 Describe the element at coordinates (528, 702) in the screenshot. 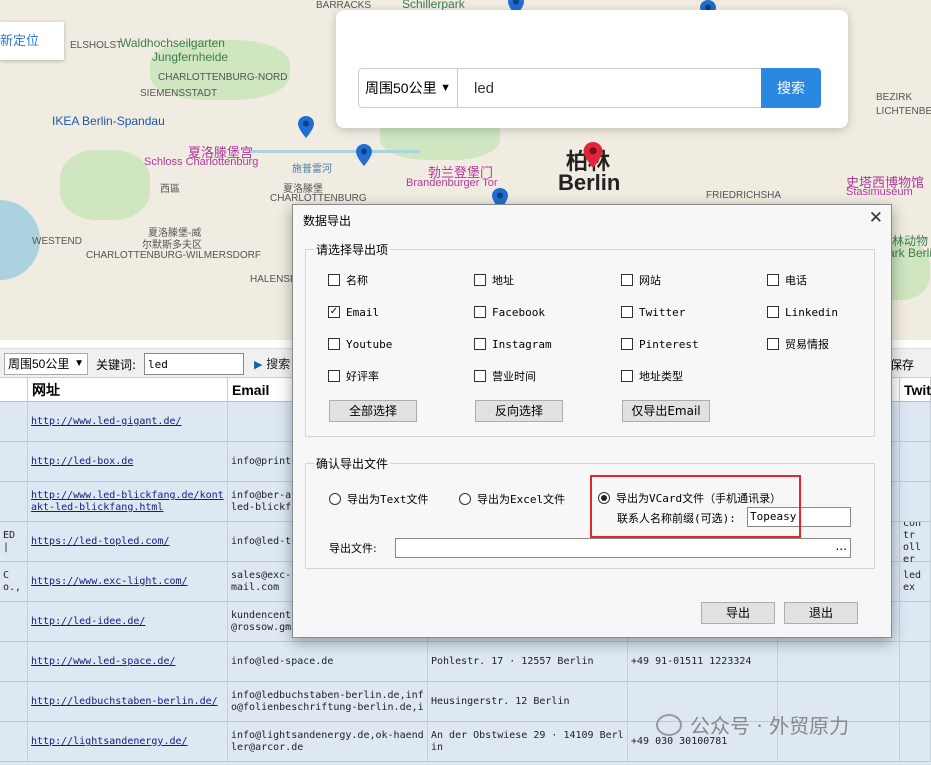

I see `cell-address: Heusingerstr. 12 Berlin` at that location.